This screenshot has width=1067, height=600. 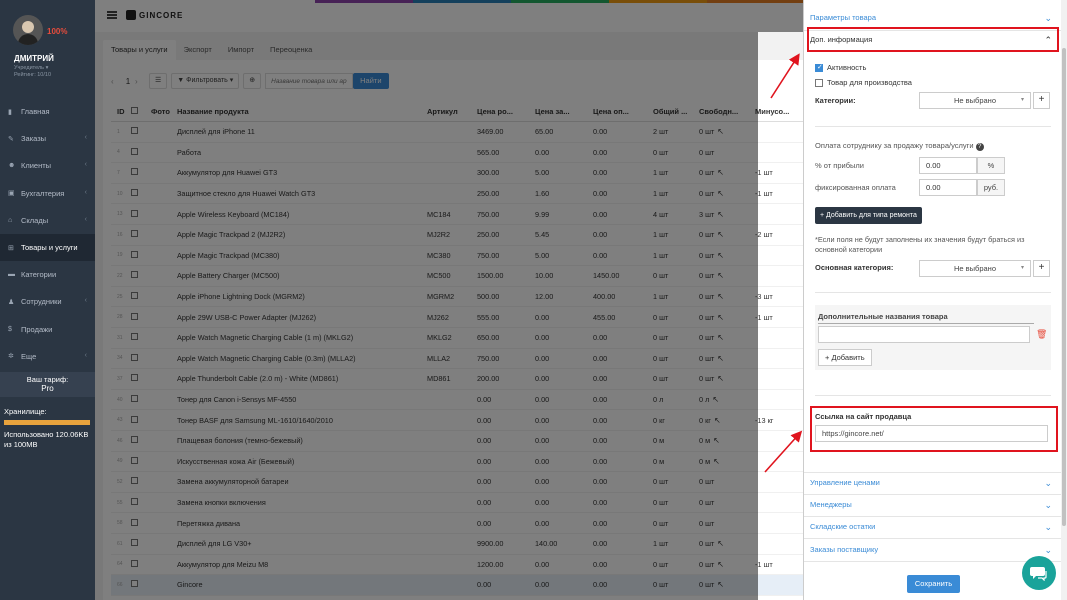 I want to click on sidebar-item: ✎ Заказы ‹, so click(x=47, y=138).